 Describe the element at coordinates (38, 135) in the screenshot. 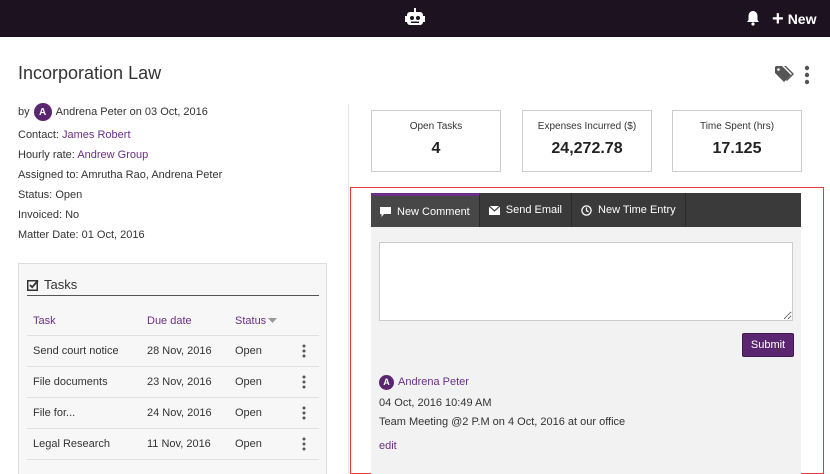

I see `contact-label: Contact:` at that location.